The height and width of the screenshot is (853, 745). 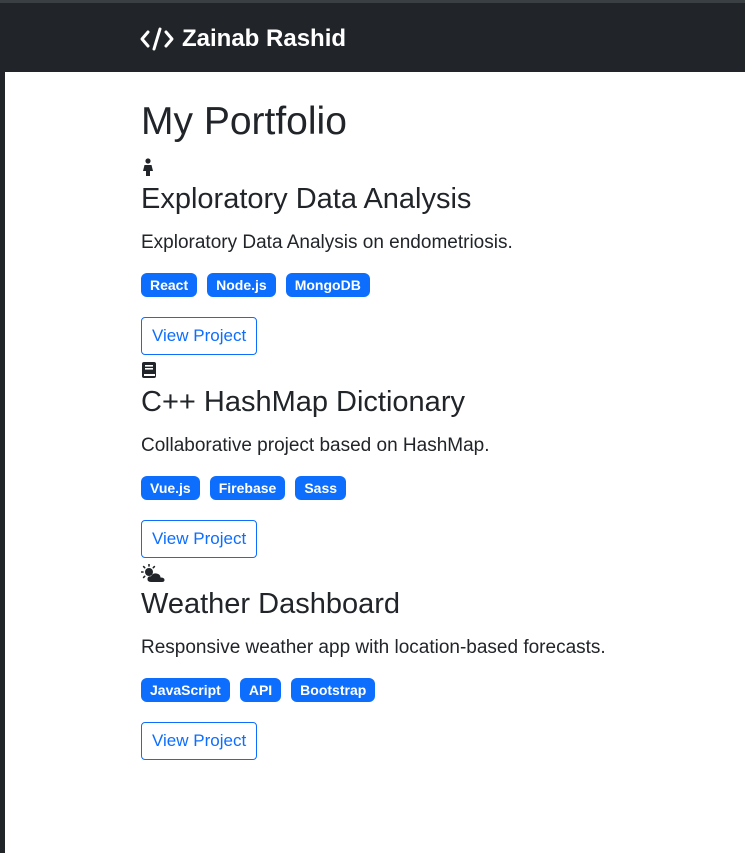 What do you see at coordinates (372, 36) in the screenshot?
I see `navbar: Zainab Rashid` at bounding box center [372, 36].